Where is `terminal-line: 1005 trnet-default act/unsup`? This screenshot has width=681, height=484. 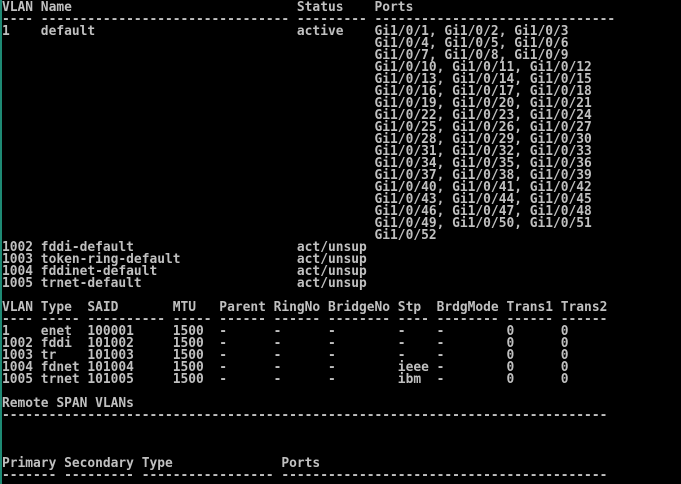
terminal-line: 1005 trnet-default act/unsup is located at coordinates (184, 283).